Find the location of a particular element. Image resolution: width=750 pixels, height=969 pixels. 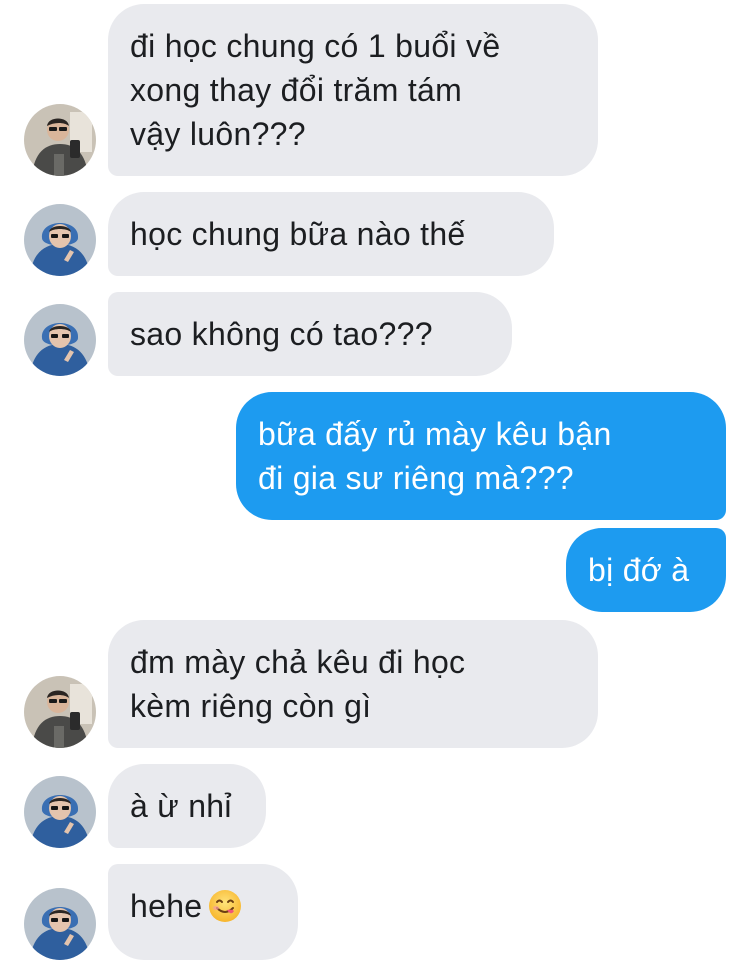

message-line: à ừ nhỉ is located at coordinates (181, 806).